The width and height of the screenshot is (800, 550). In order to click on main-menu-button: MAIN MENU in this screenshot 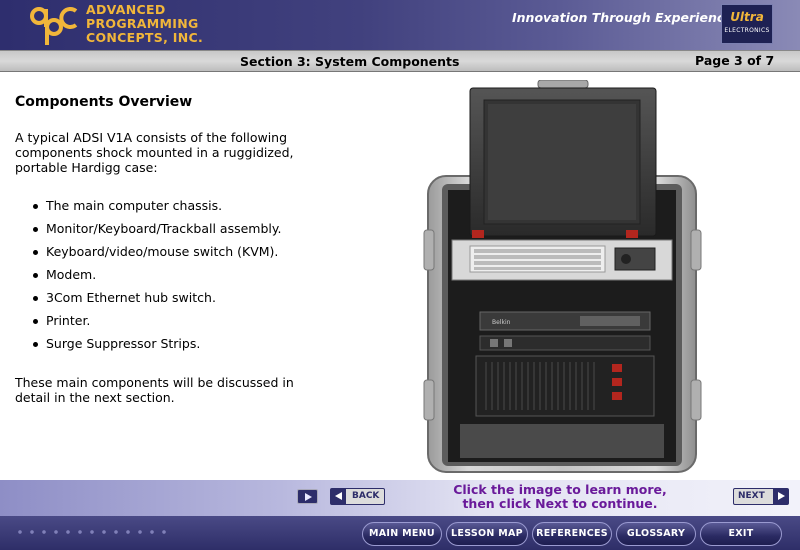, I will do `click(402, 534)`.